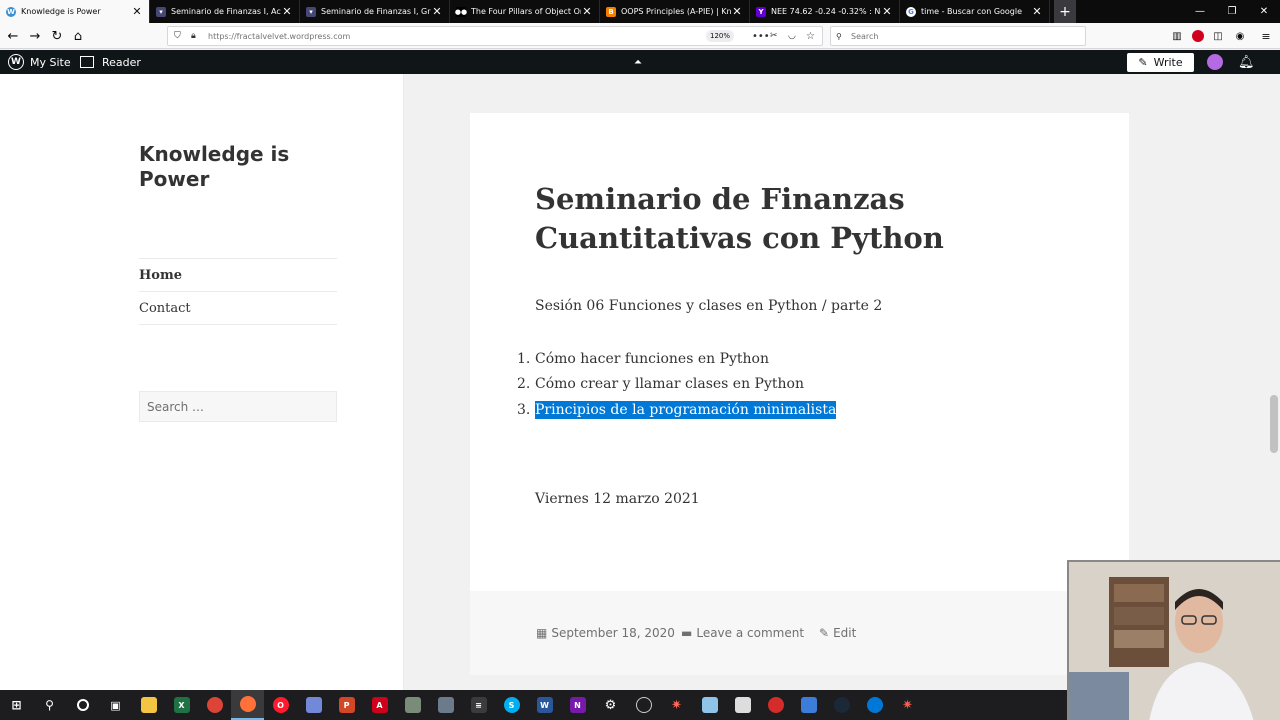 This screenshot has height=720, width=1280. I want to click on account-icon: ◉, so click(1240, 36).